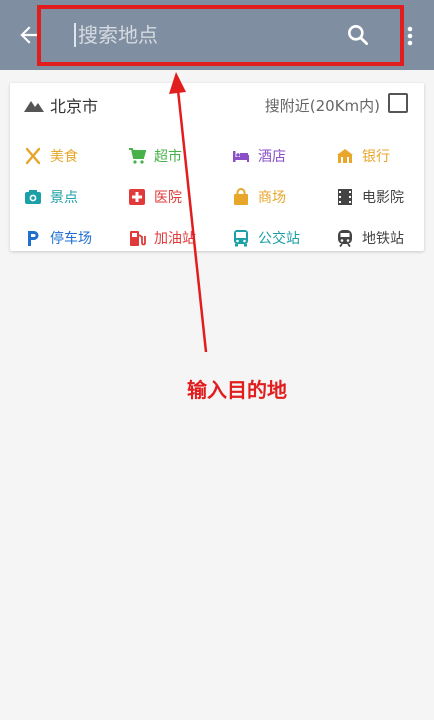  I want to click on camera-icon, so click(33, 196).